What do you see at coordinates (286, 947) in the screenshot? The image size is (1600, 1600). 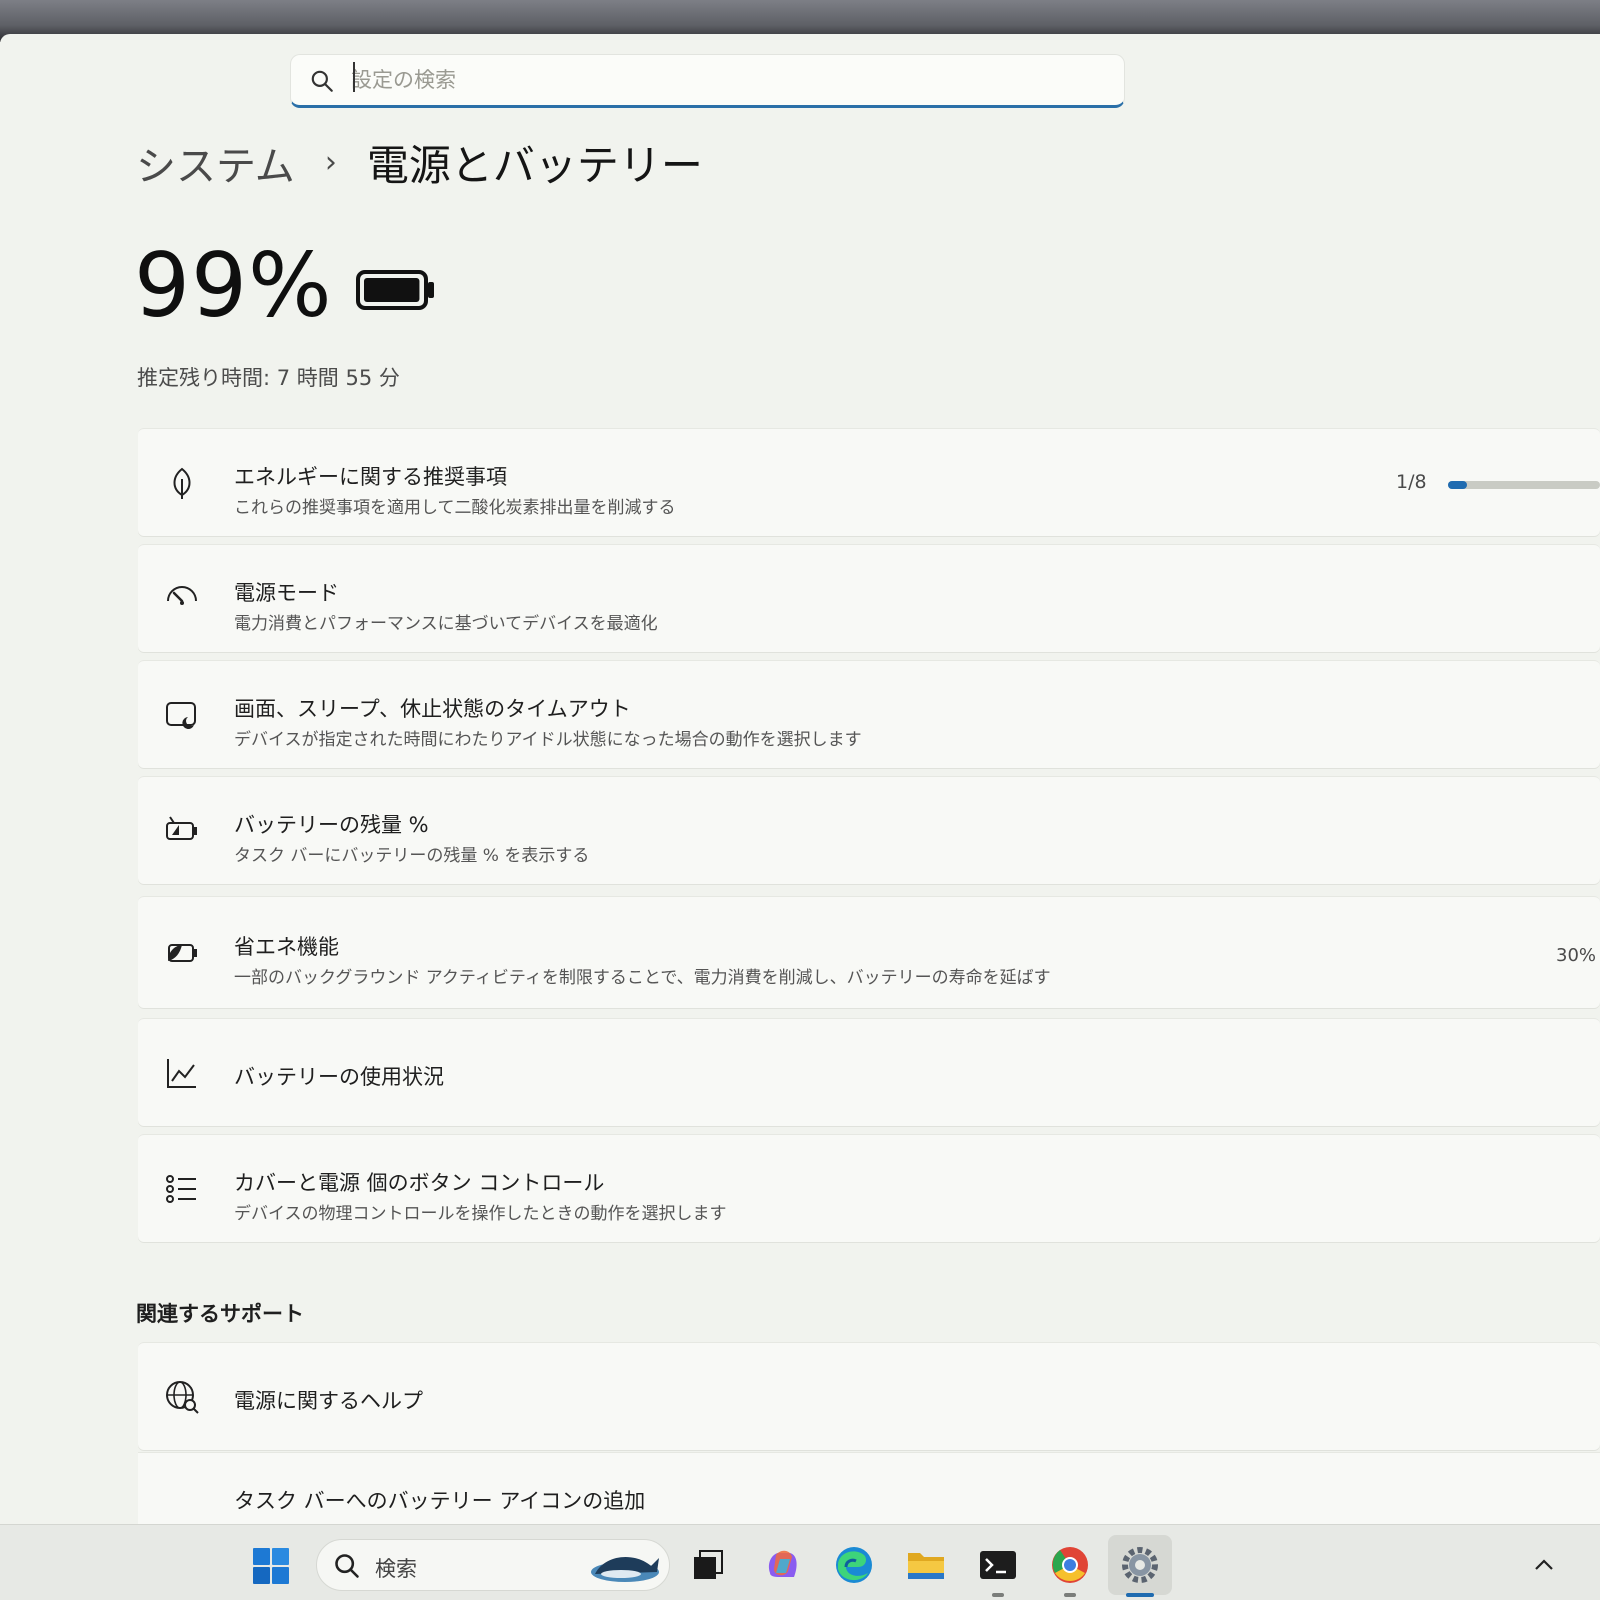 I see `card-title: 省エネ機能` at bounding box center [286, 947].